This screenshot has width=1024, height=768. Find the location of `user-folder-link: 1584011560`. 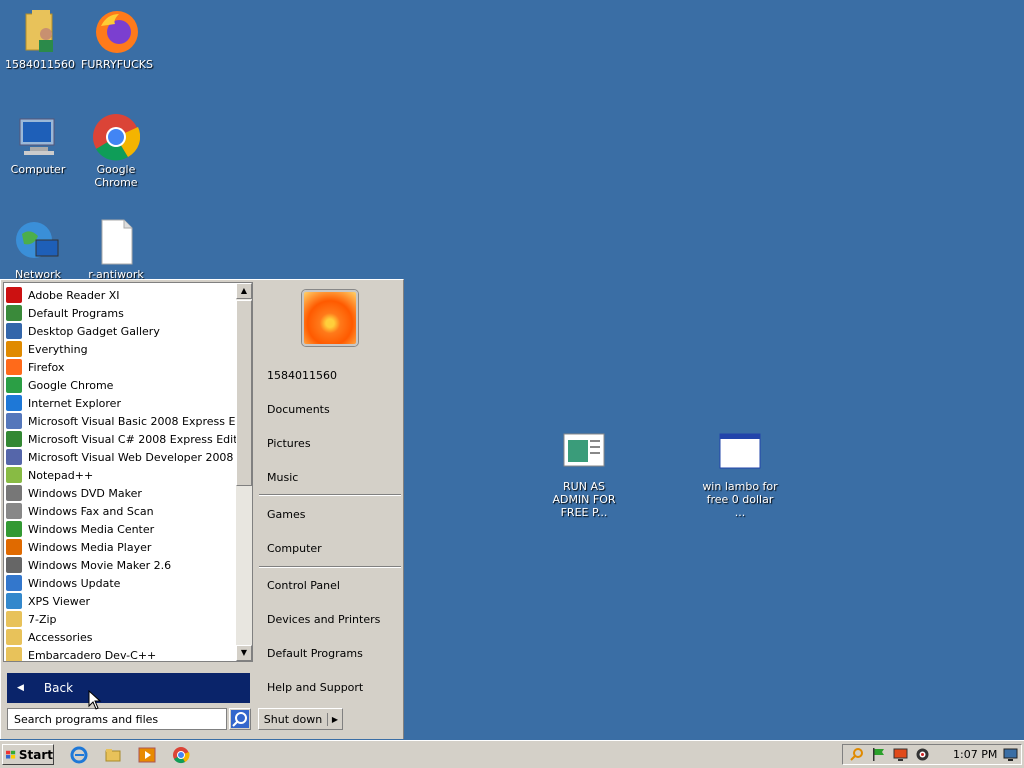

user-folder-link: 1584011560 is located at coordinates (302, 375).